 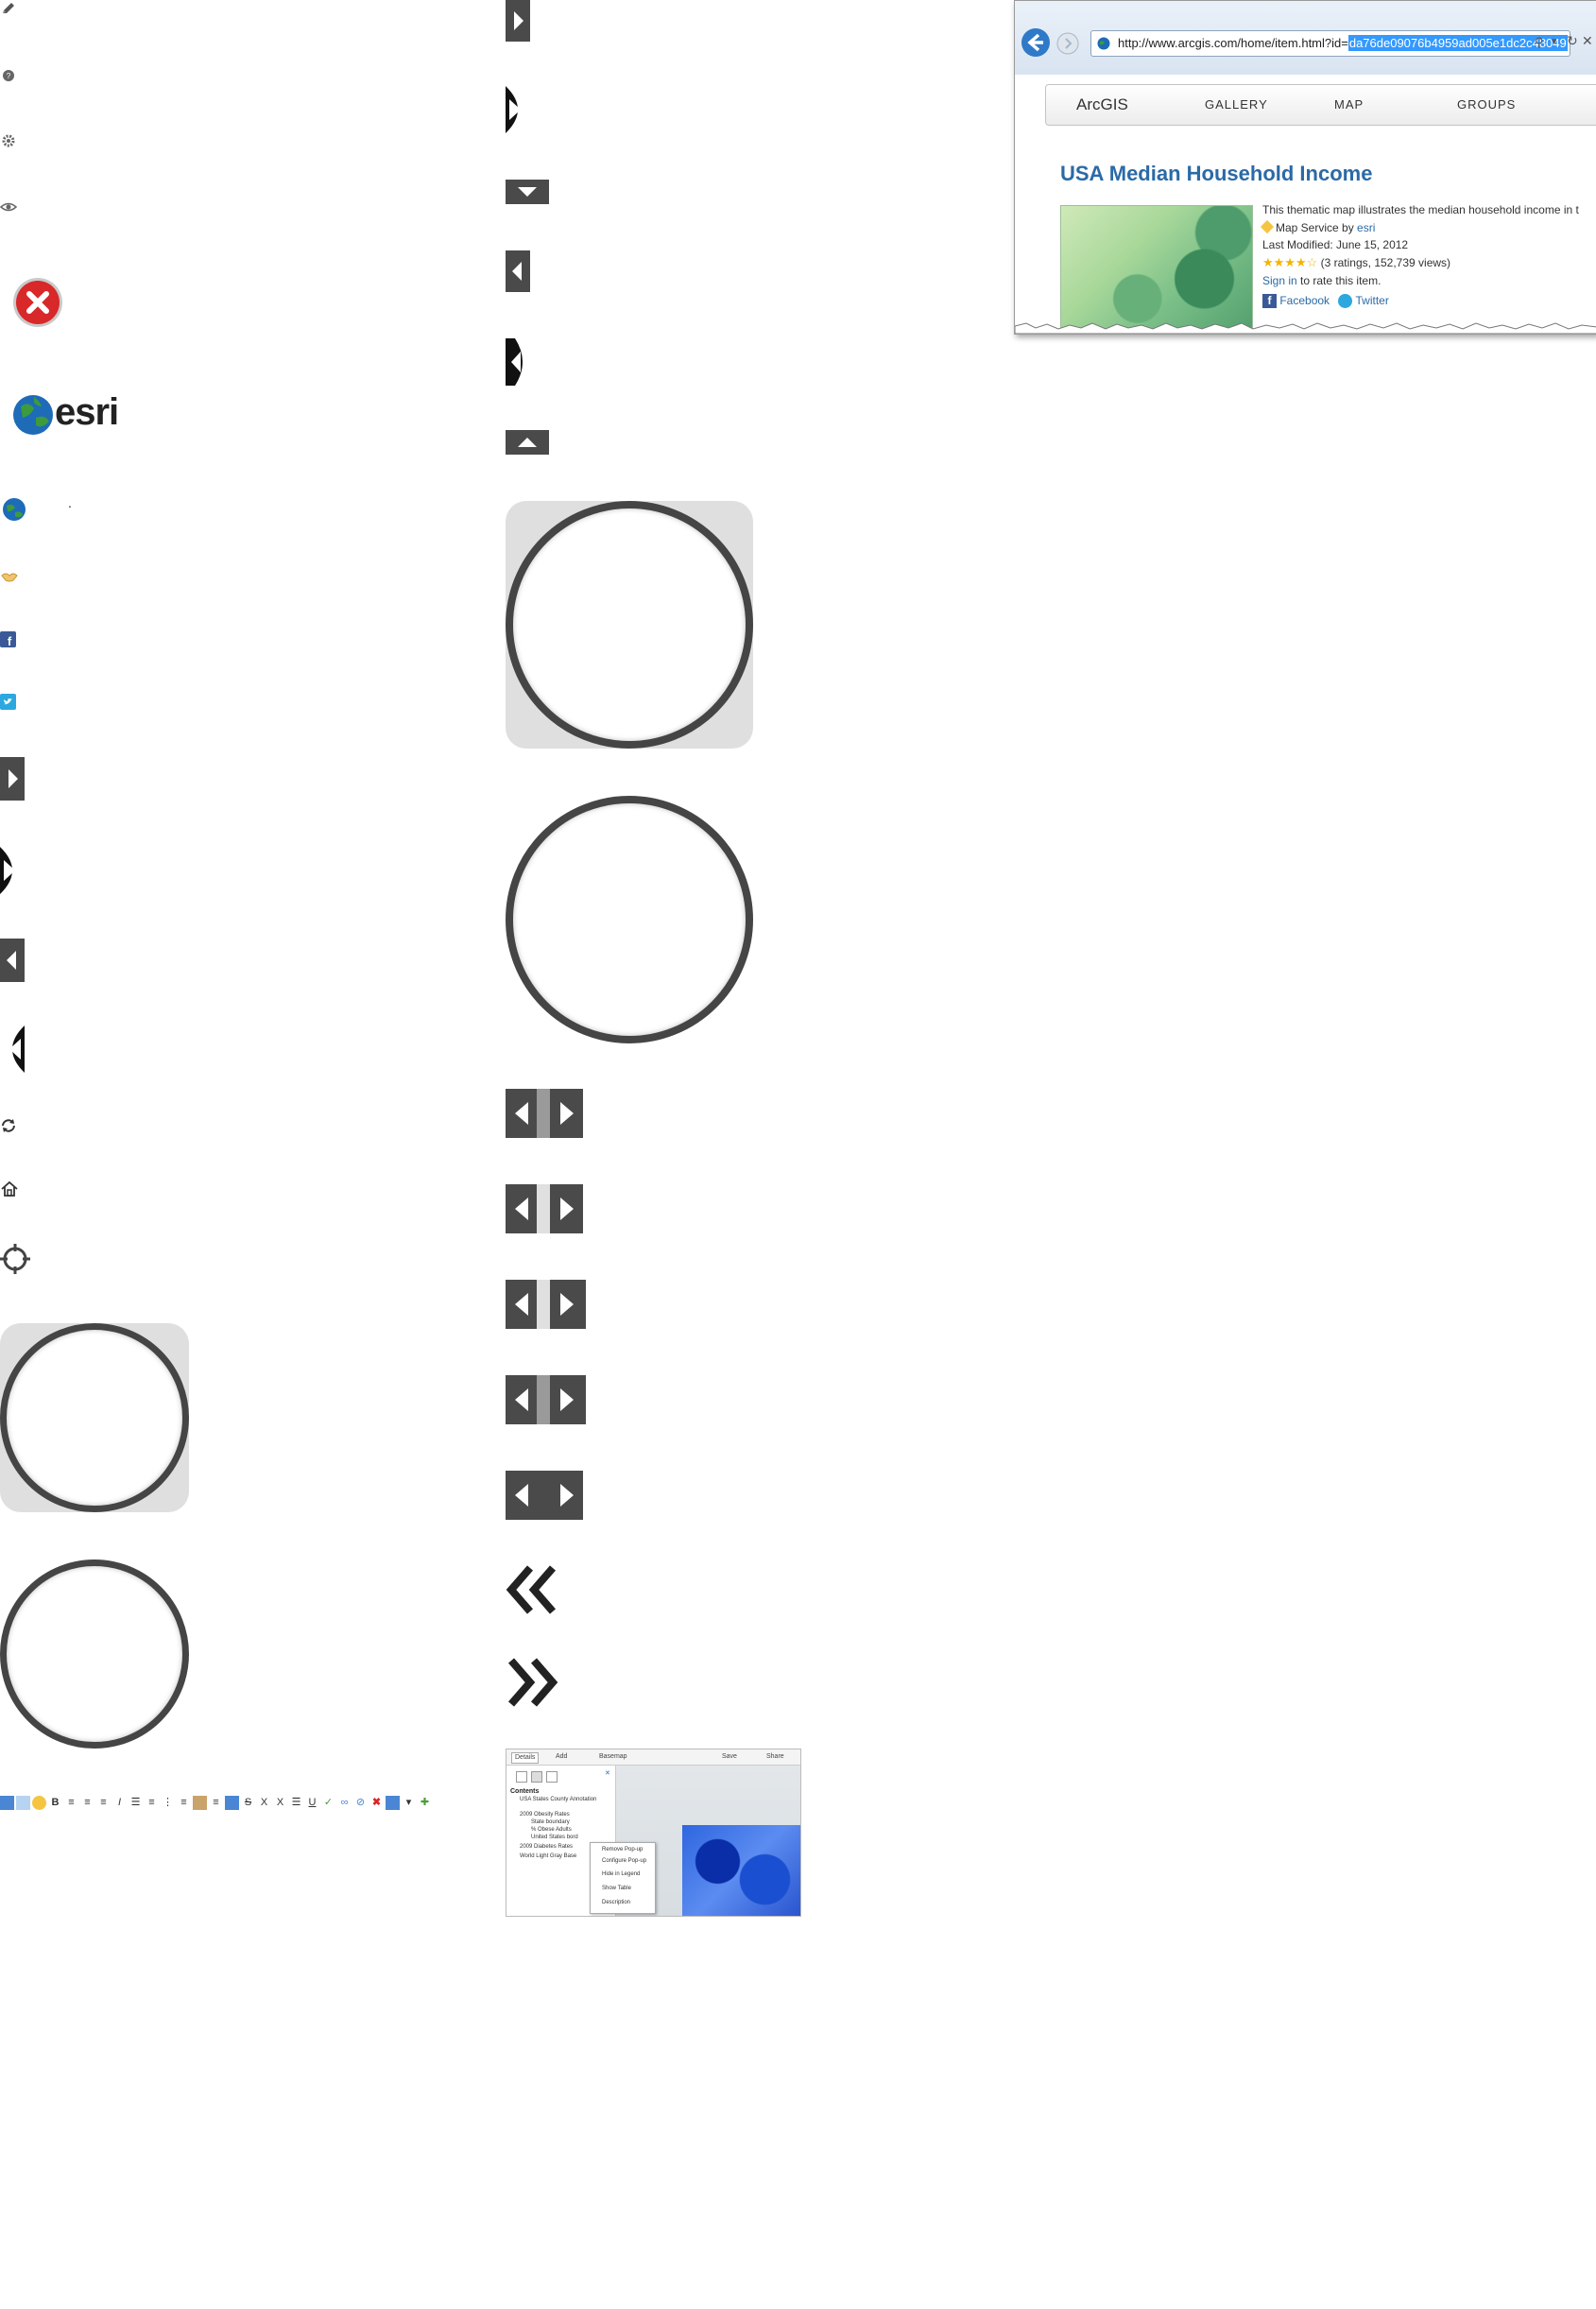 I want to click on arrow-up-tab-icon, so click(x=527, y=442).